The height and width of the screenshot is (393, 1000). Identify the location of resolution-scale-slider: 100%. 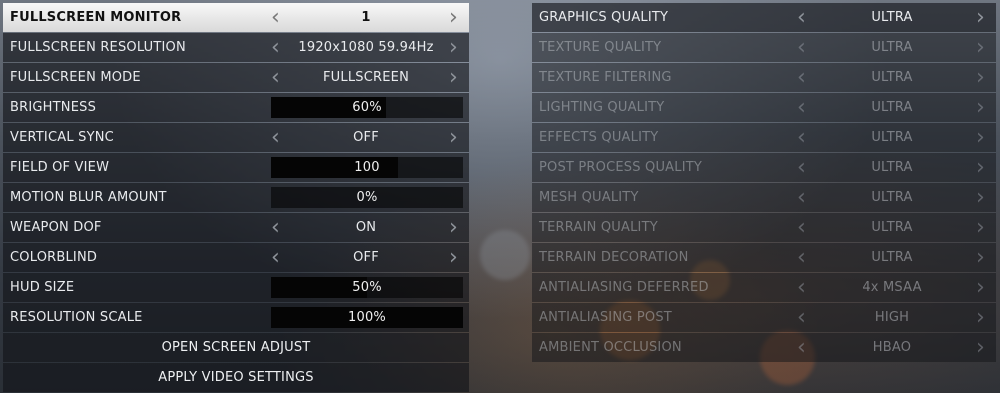
(367, 317).